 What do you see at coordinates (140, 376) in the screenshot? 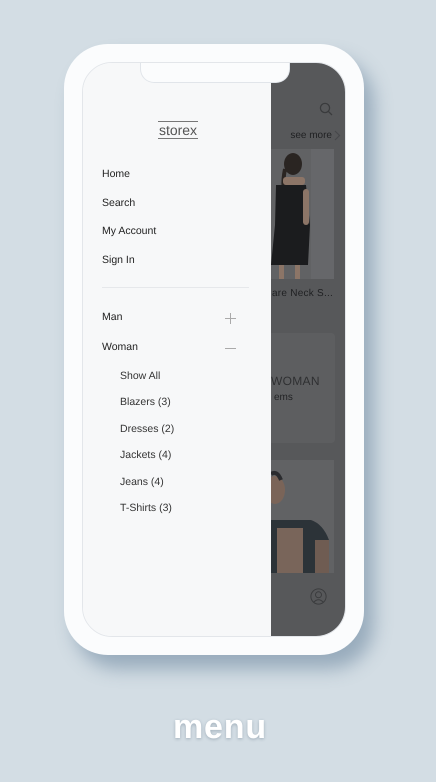
I see `subcategory-link: Show All` at bounding box center [140, 376].